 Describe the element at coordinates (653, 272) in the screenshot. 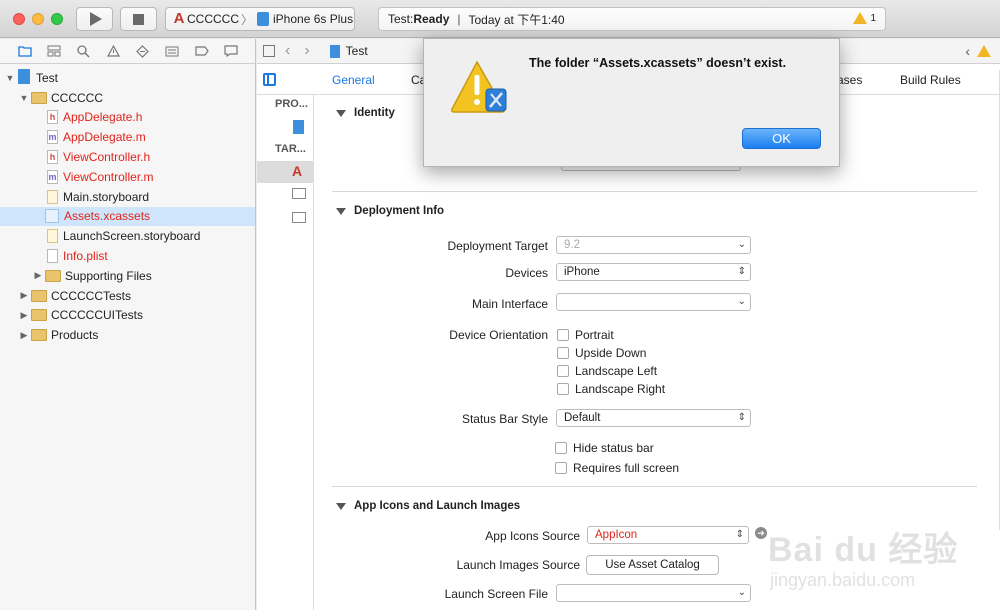

I see `devices-select: iPhone ⇕` at that location.